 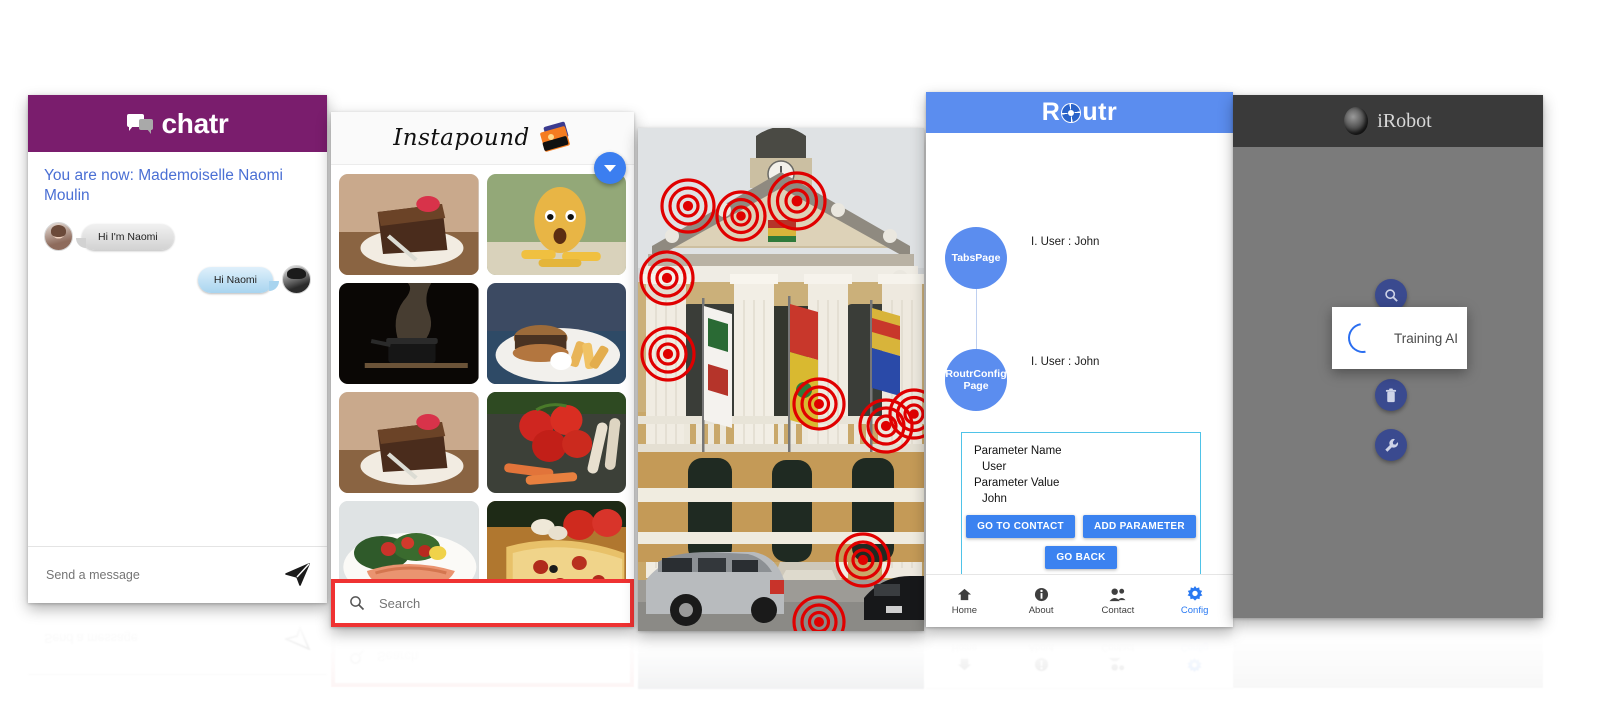 I want to click on settings-tool-button, so click(x=1391, y=445).